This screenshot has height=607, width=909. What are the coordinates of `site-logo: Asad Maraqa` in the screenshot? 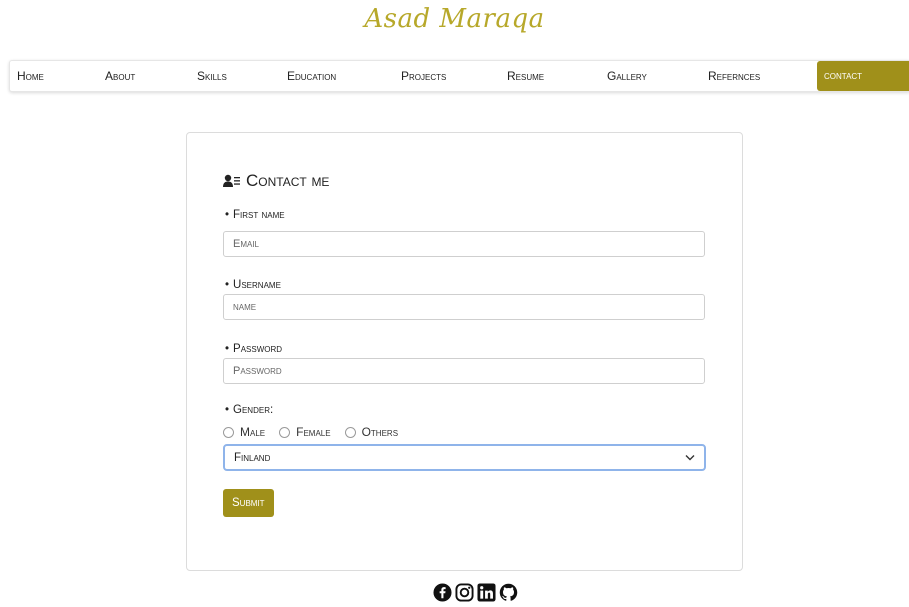 It's located at (454, 19).